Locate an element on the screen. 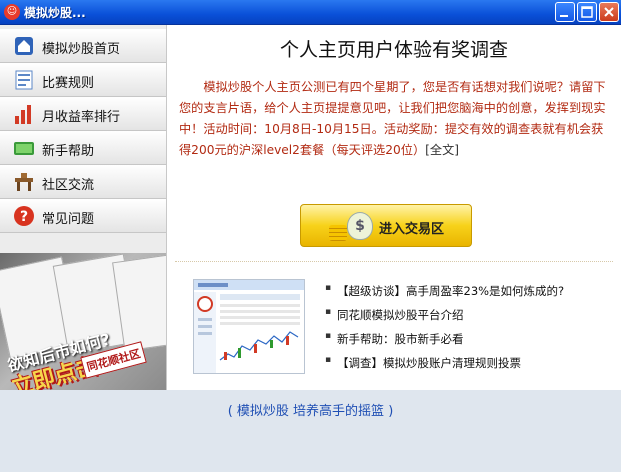  sidebar-item-rules: 比赛规则 is located at coordinates (83, 80).